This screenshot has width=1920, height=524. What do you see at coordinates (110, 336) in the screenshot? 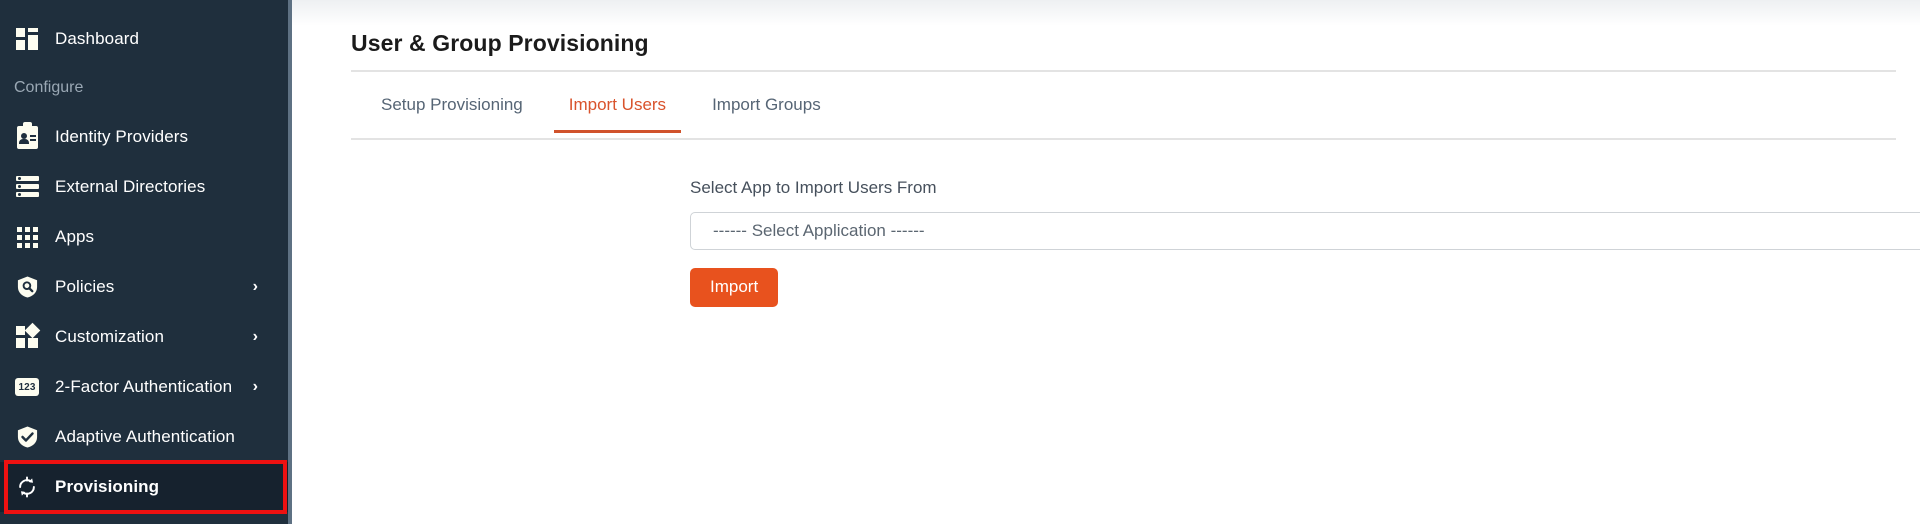
I see `sidebar-item-label: Customization` at bounding box center [110, 336].